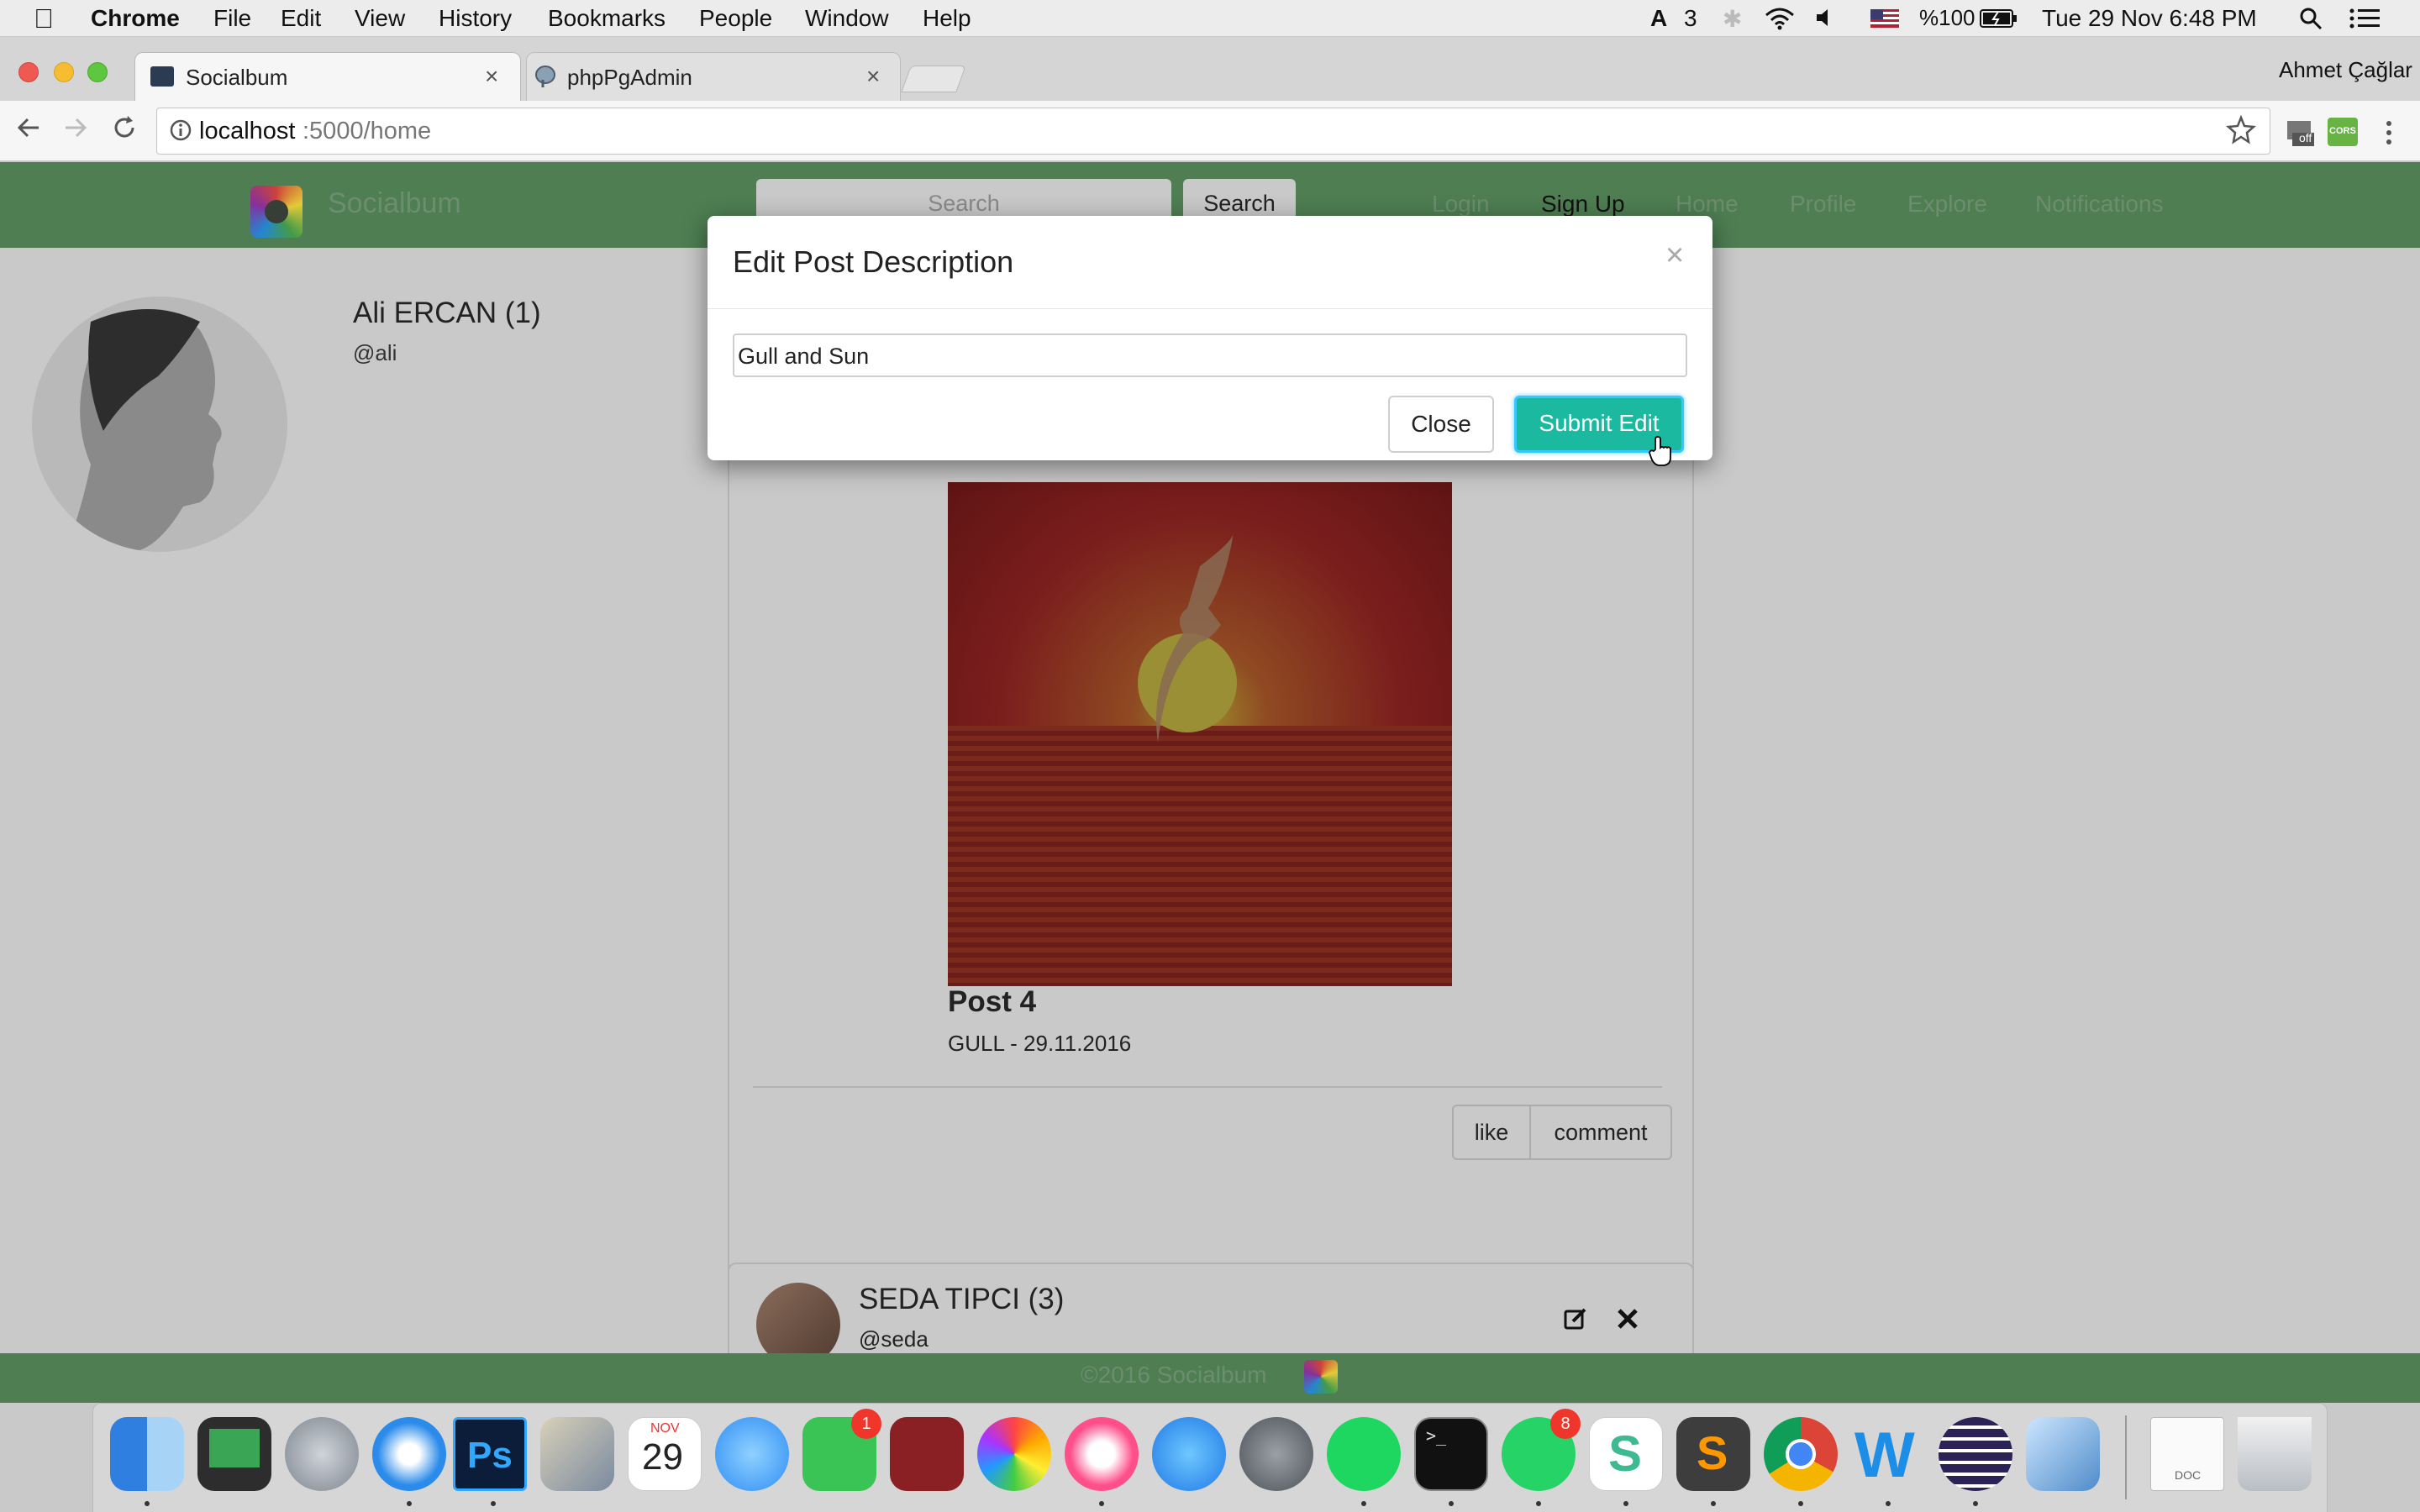 The width and height of the screenshot is (2420, 1512). Describe the element at coordinates (232, 18) in the screenshot. I see `menu-file: File` at that location.